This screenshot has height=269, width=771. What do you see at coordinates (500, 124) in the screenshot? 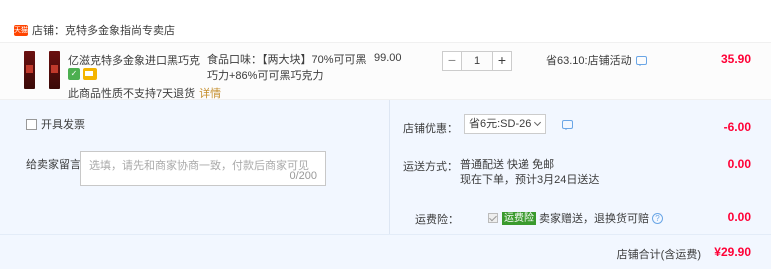
I see `shop-discount-value: 省6元:SD-26` at bounding box center [500, 124].